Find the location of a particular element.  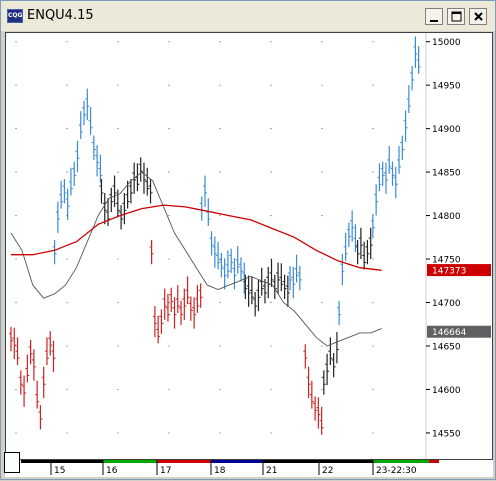

maximize-button is located at coordinates (456, 16).